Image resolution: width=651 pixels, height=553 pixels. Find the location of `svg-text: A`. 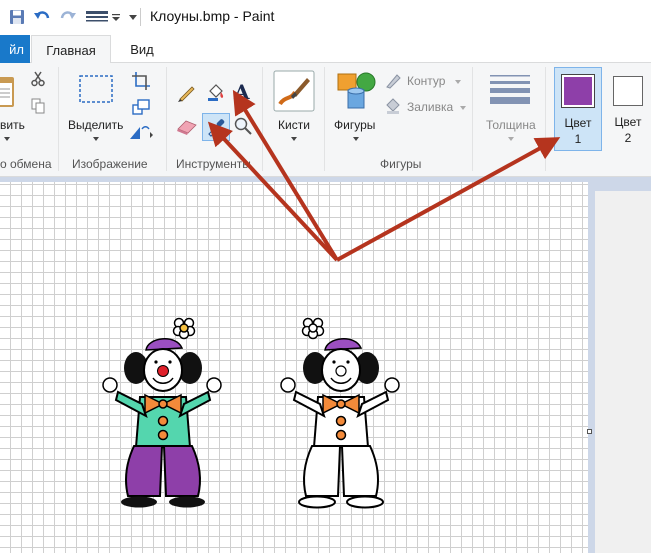

svg-text: A is located at coordinates (241, 91).